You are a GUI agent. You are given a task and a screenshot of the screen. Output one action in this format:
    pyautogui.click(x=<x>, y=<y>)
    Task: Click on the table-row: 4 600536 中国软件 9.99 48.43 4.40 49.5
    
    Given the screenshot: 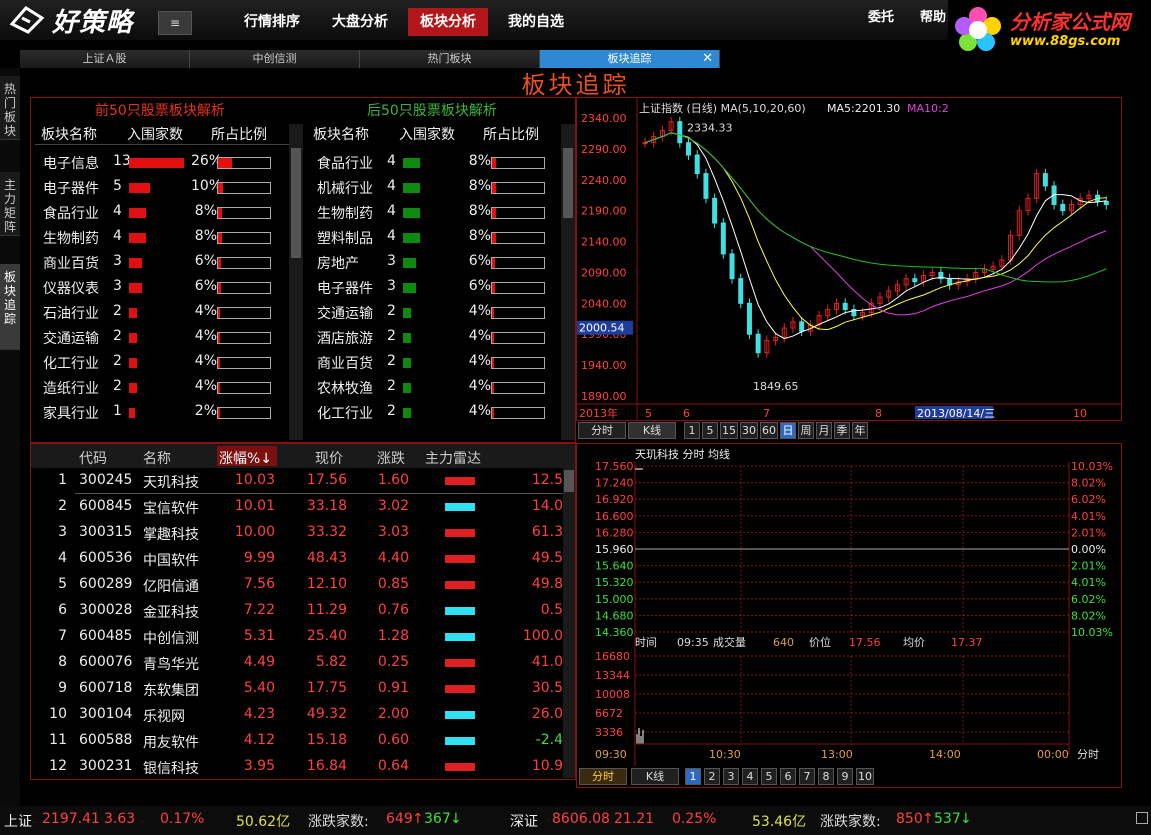 What is the action you would take?
    pyautogui.click(x=297, y=559)
    